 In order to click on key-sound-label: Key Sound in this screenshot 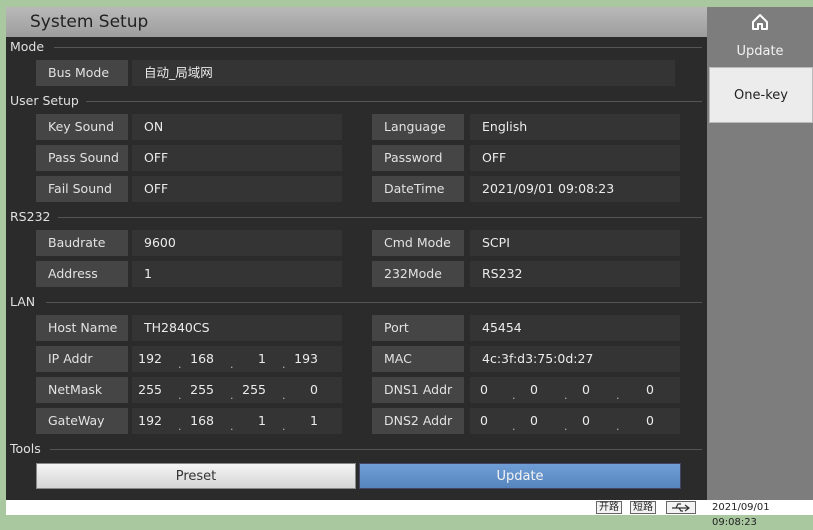, I will do `click(82, 127)`.